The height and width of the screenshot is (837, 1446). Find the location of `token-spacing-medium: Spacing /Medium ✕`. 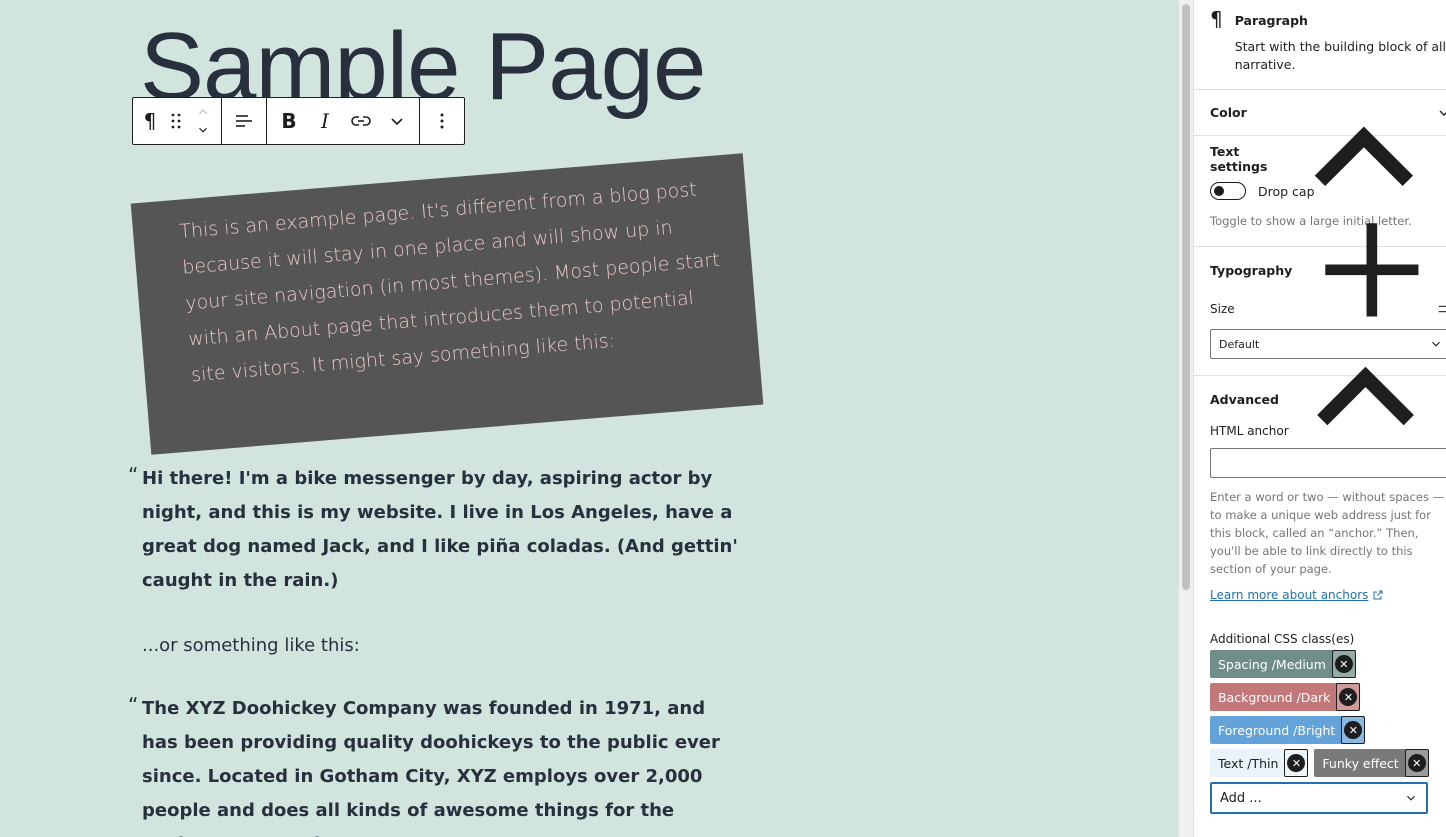

token-spacing-medium: Spacing /Medium ✕ is located at coordinates (1283, 664).